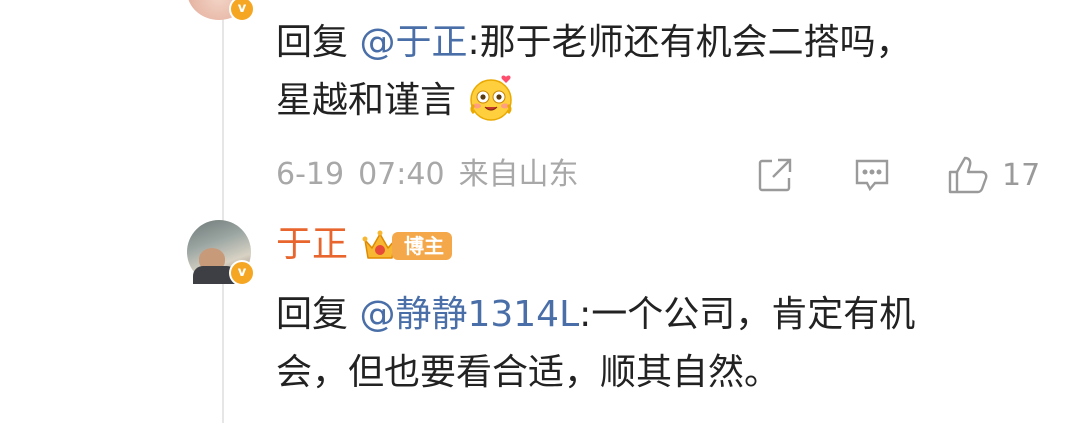 The height and width of the screenshot is (423, 1080). Describe the element at coordinates (223, 211) in the screenshot. I see `thread-line` at that location.